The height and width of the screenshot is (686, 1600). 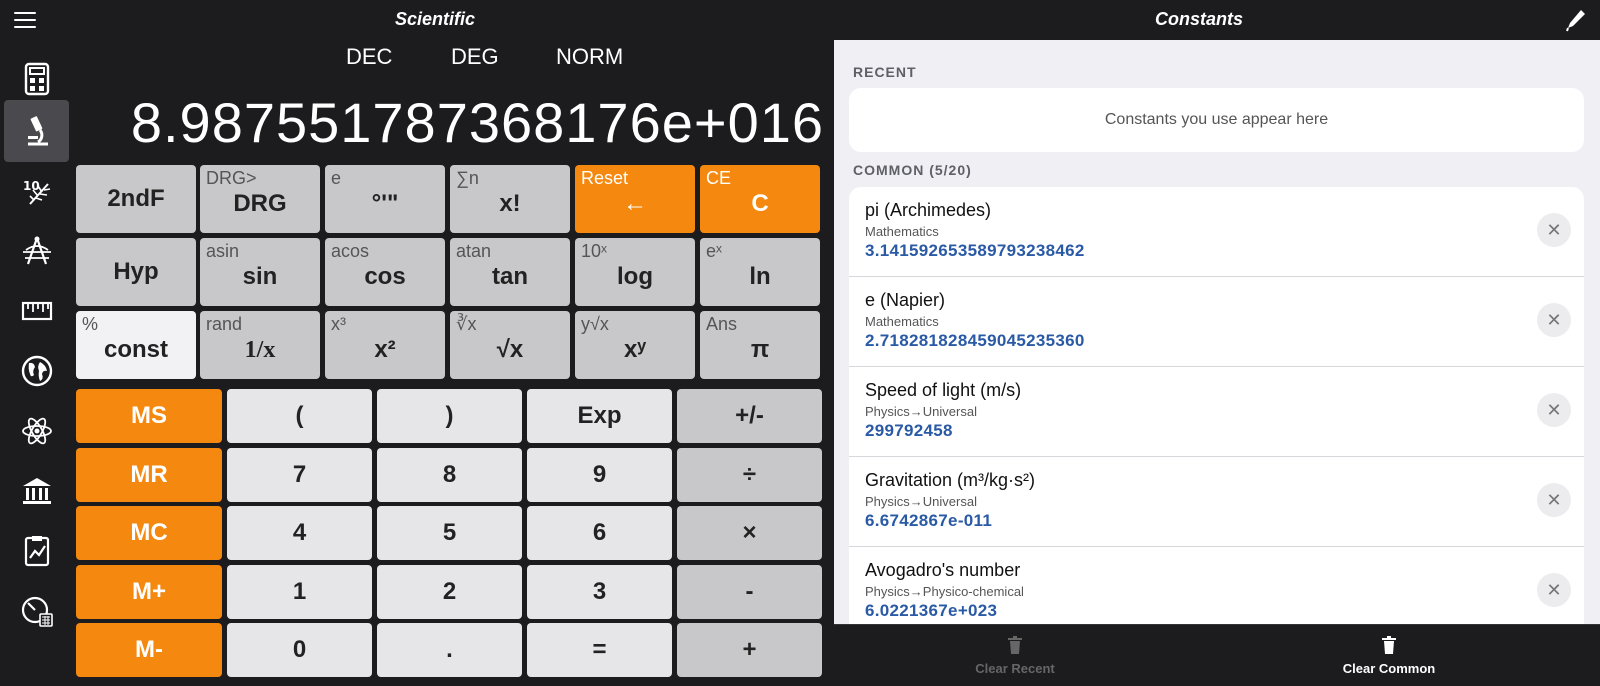 What do you see at coordinates (385, 345) in the screenshot?
I see `square-key: x³ x²` at bounding box center [385, 345].